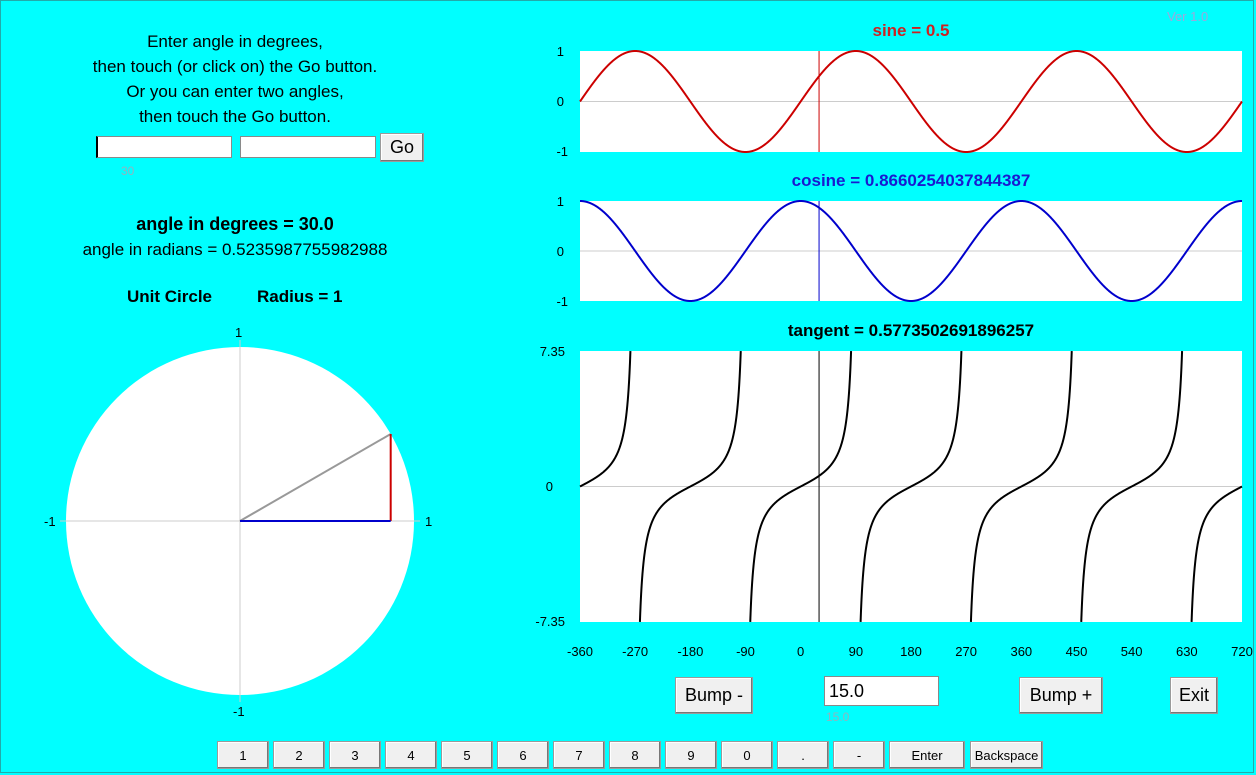  What do you see at coordinates (355, 755) in the screenshot?
I see `keypad-key-3: 3` at bounding box center [355, 755].